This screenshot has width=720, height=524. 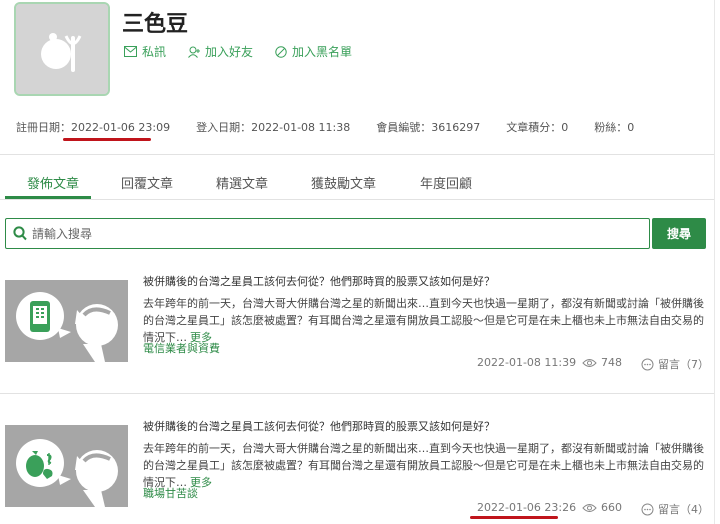 I want to click on view-count: 748, so click(x=602, y=362).